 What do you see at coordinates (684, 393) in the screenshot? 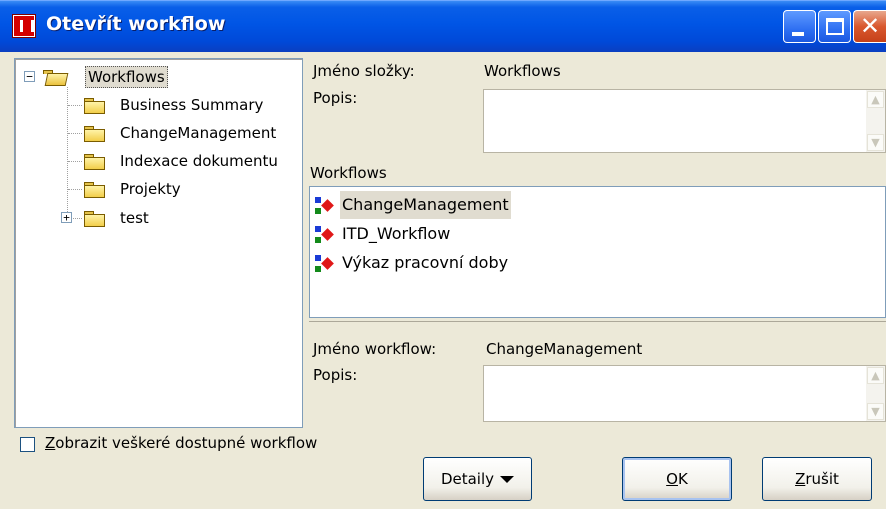
I see `workflow-description-field: ▲ ▼` at bounding box center [684, 393].